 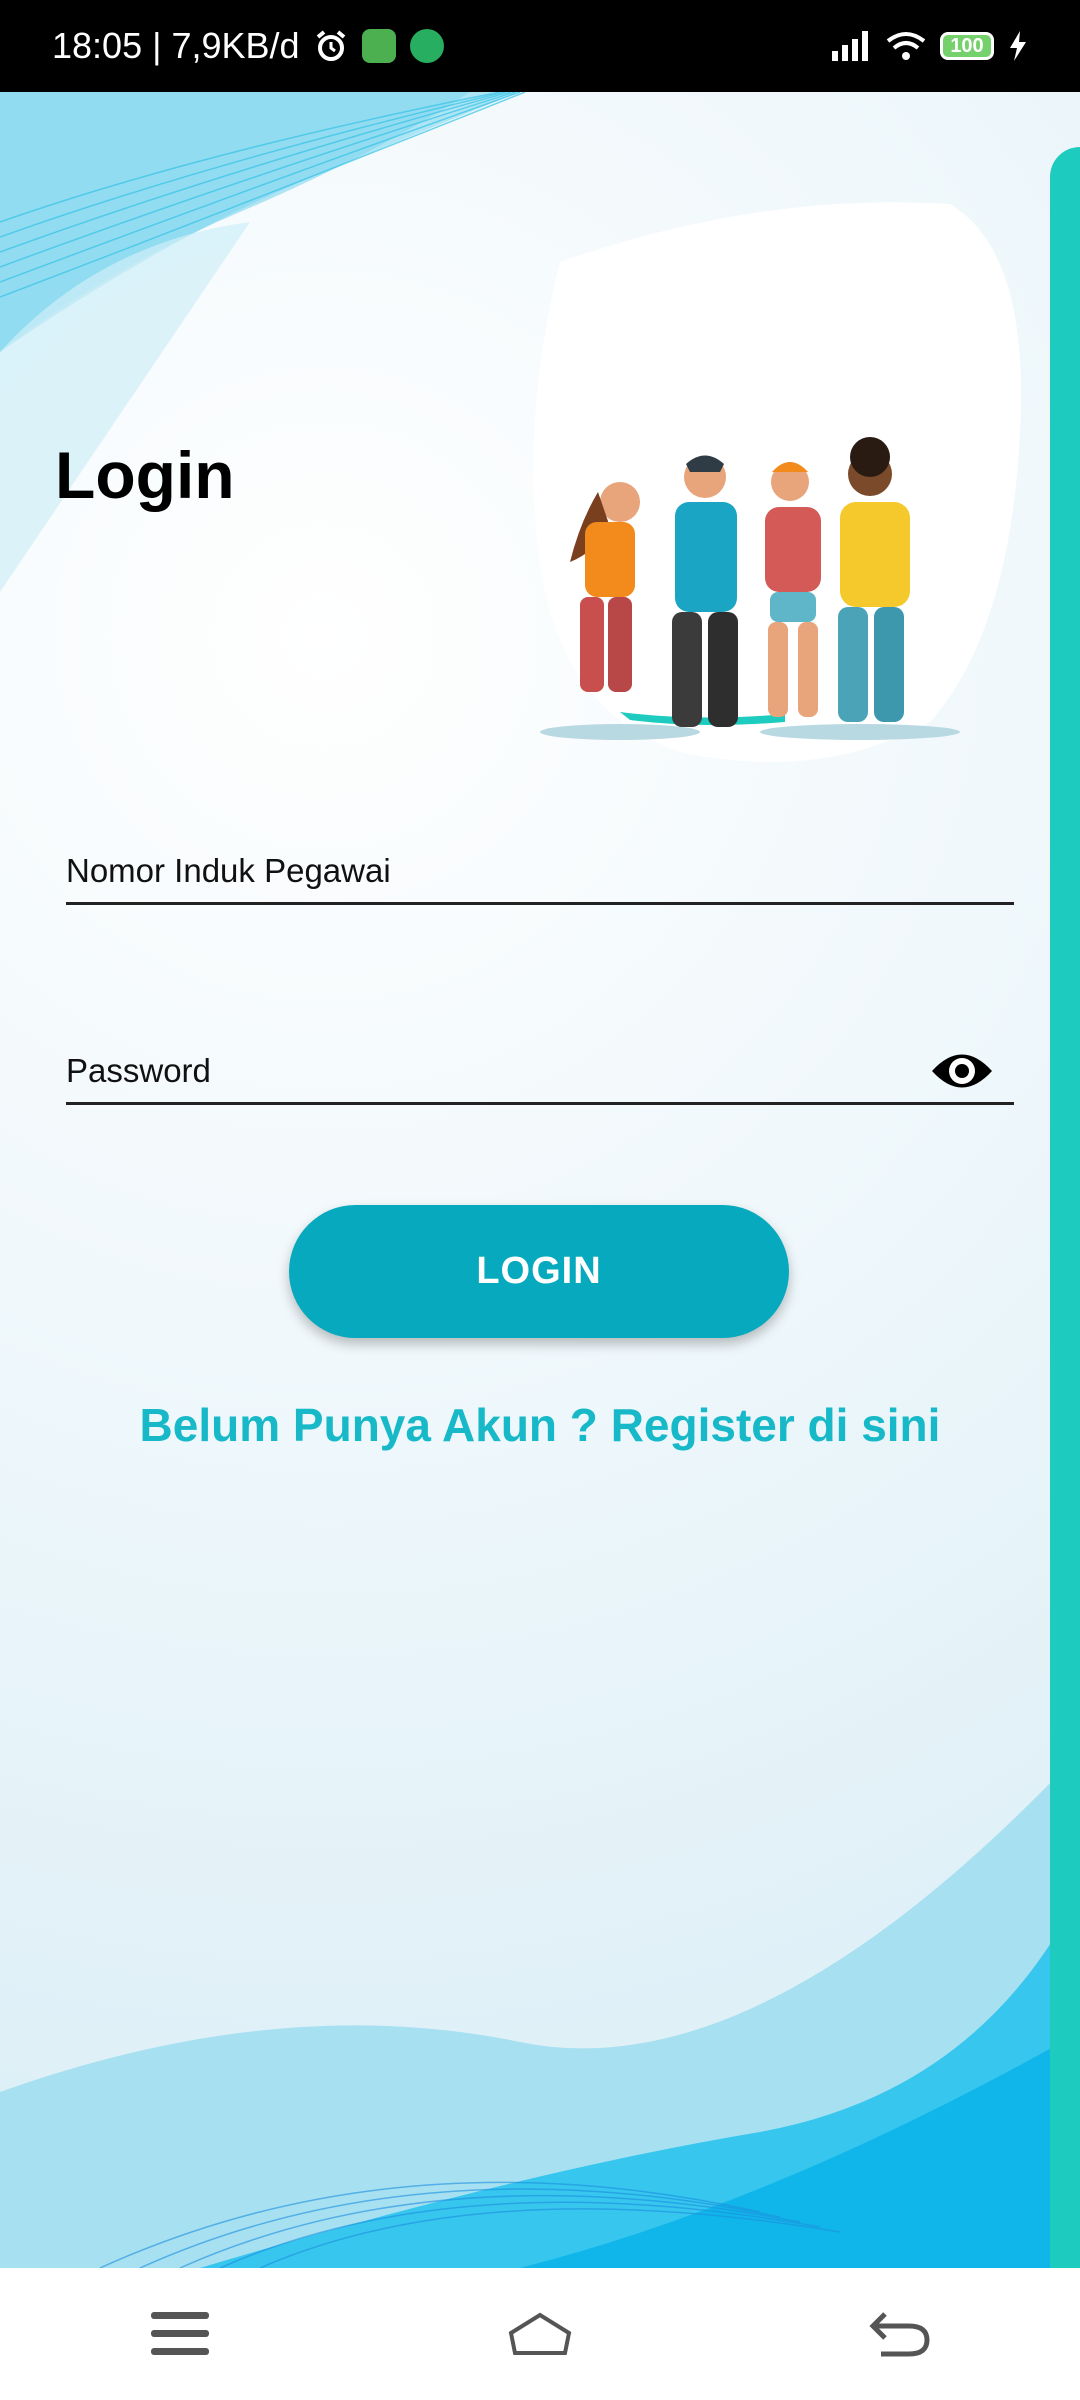 I want to click on menu-button, so click(x=180, y=2334).